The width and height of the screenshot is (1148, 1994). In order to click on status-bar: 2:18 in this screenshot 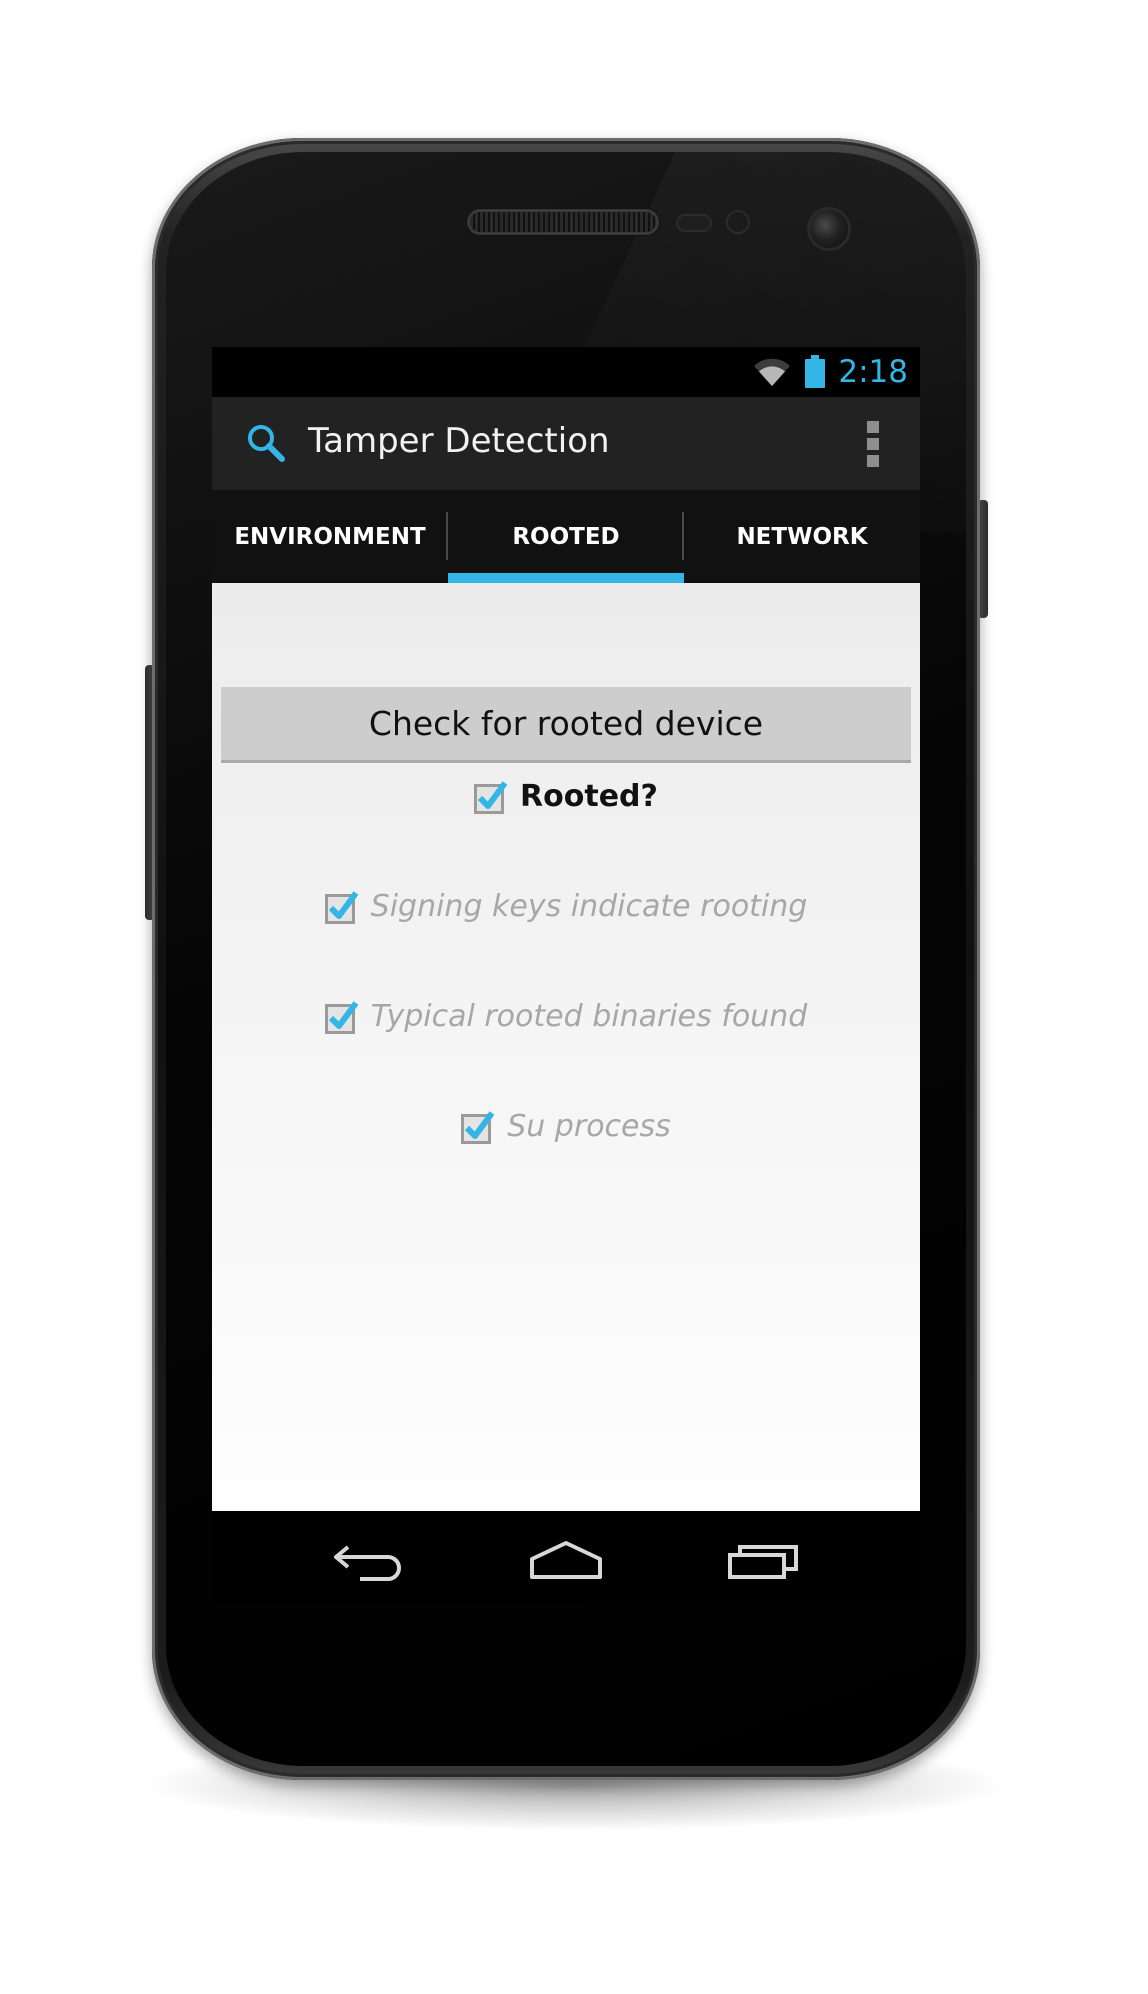, I will do `click(566, 372)`.